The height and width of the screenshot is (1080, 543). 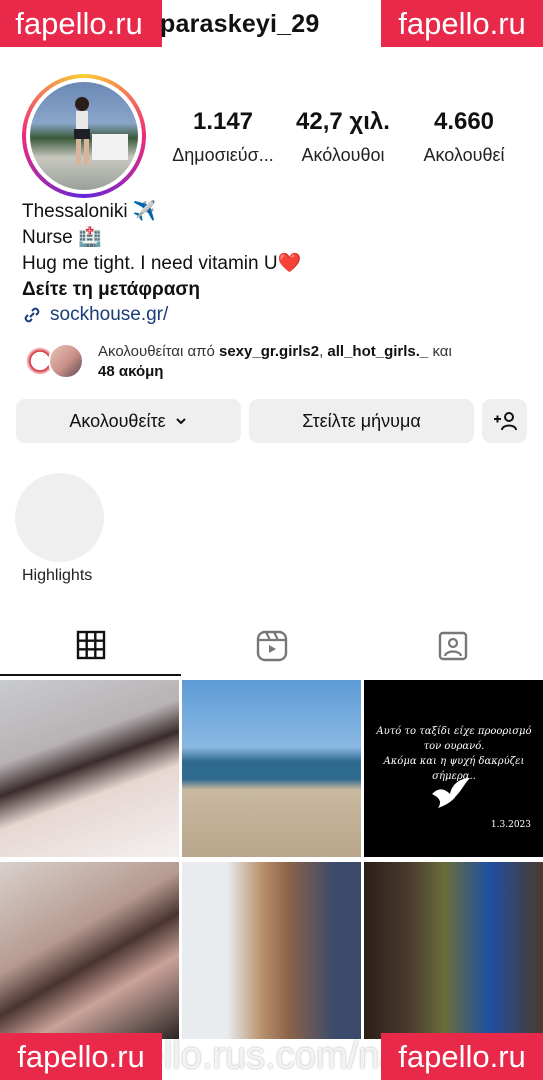 I want to click on add-user-icon, so click(x=505, y=421).